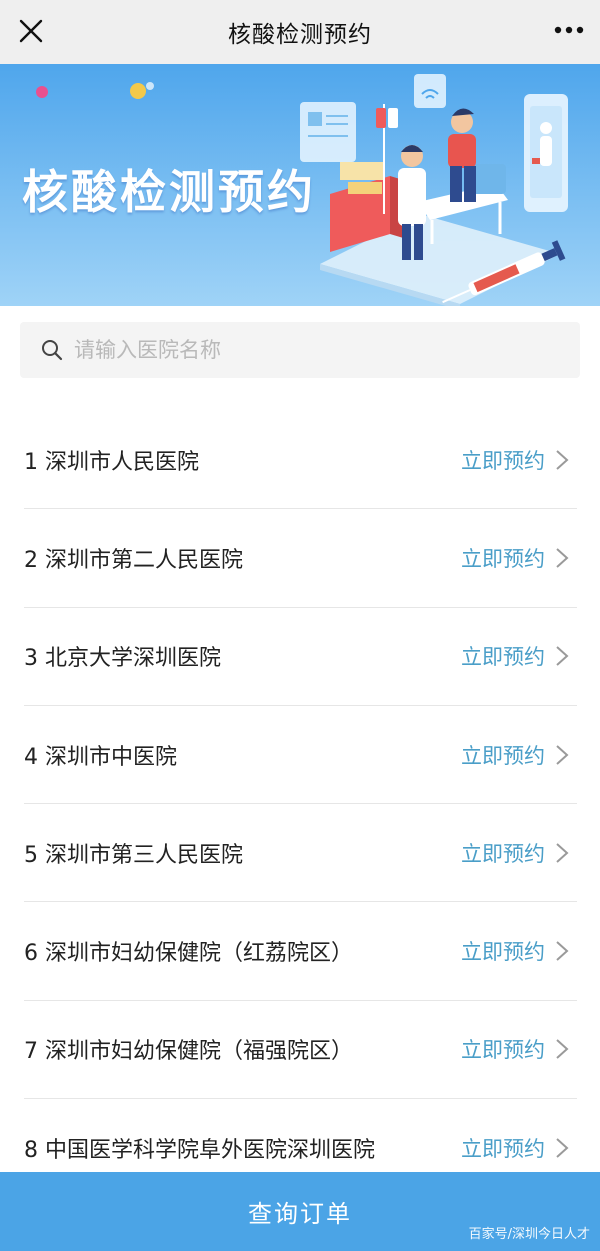 The height and width of the screenshot is (1251, 600). Describe the element at coordinates (111, 462) in the screenshot. I see `hospital-name: 1 深圳市人民医院` at that location.